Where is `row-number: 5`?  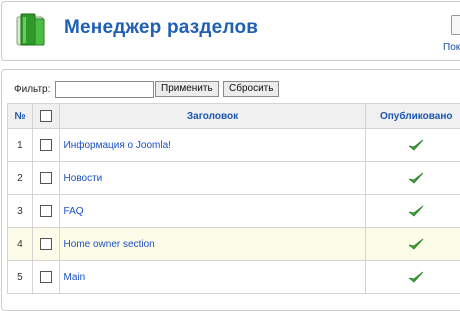
row-number: 5 is located at coordinates (20, 277).